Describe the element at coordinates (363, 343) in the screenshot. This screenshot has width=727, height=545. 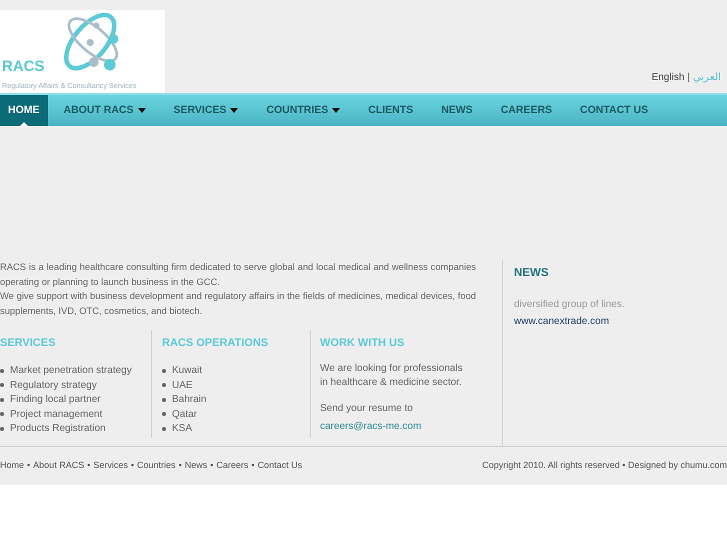
I see `section-heading: WORK WITH US` at that location.